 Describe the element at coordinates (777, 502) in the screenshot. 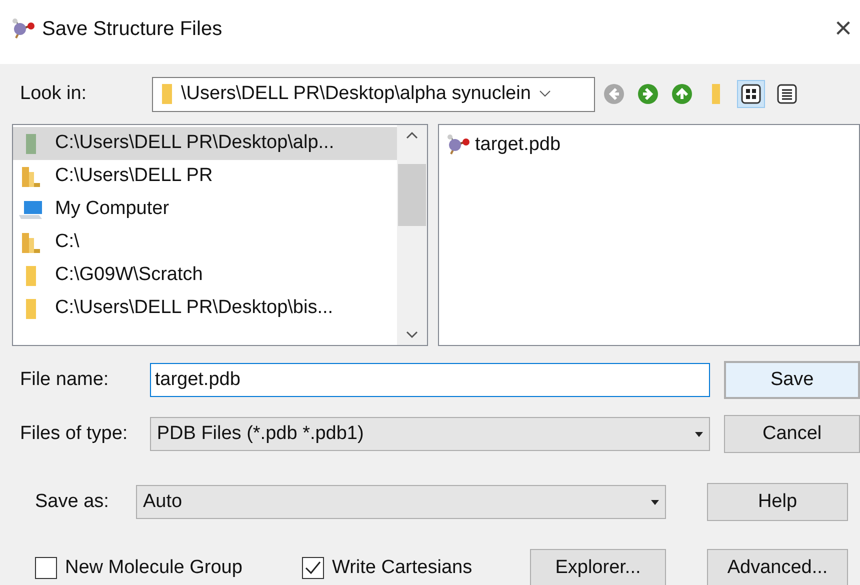

I see `help-button: Help` at that location.